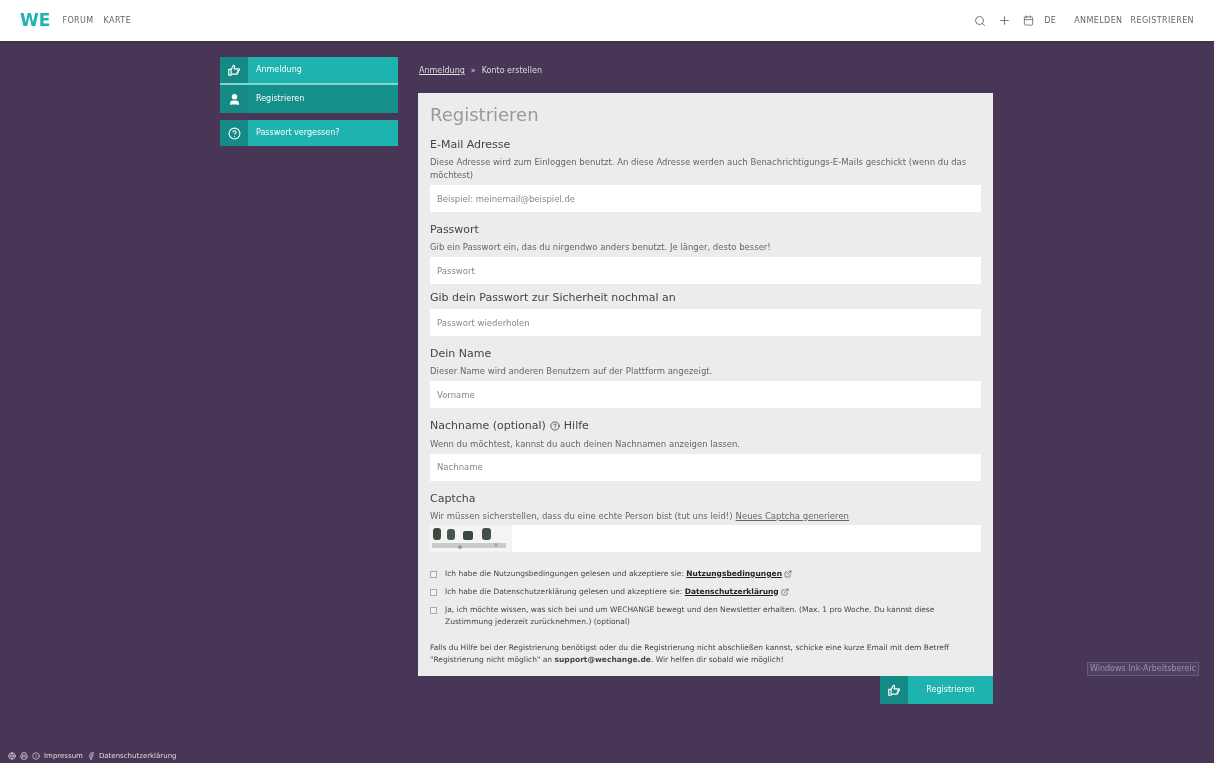  I want to click on input-field: Passwort wiederholen, so click(705, 322).